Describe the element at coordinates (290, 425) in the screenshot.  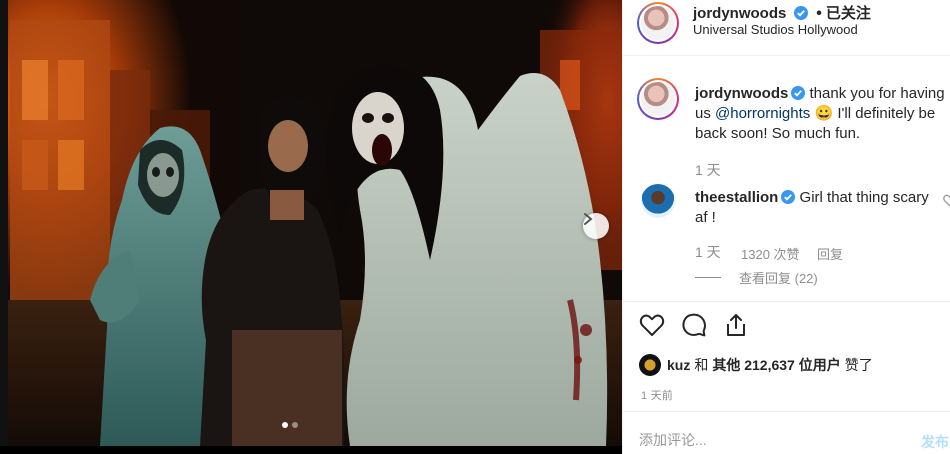
I see `carousel-indicator` at that location.